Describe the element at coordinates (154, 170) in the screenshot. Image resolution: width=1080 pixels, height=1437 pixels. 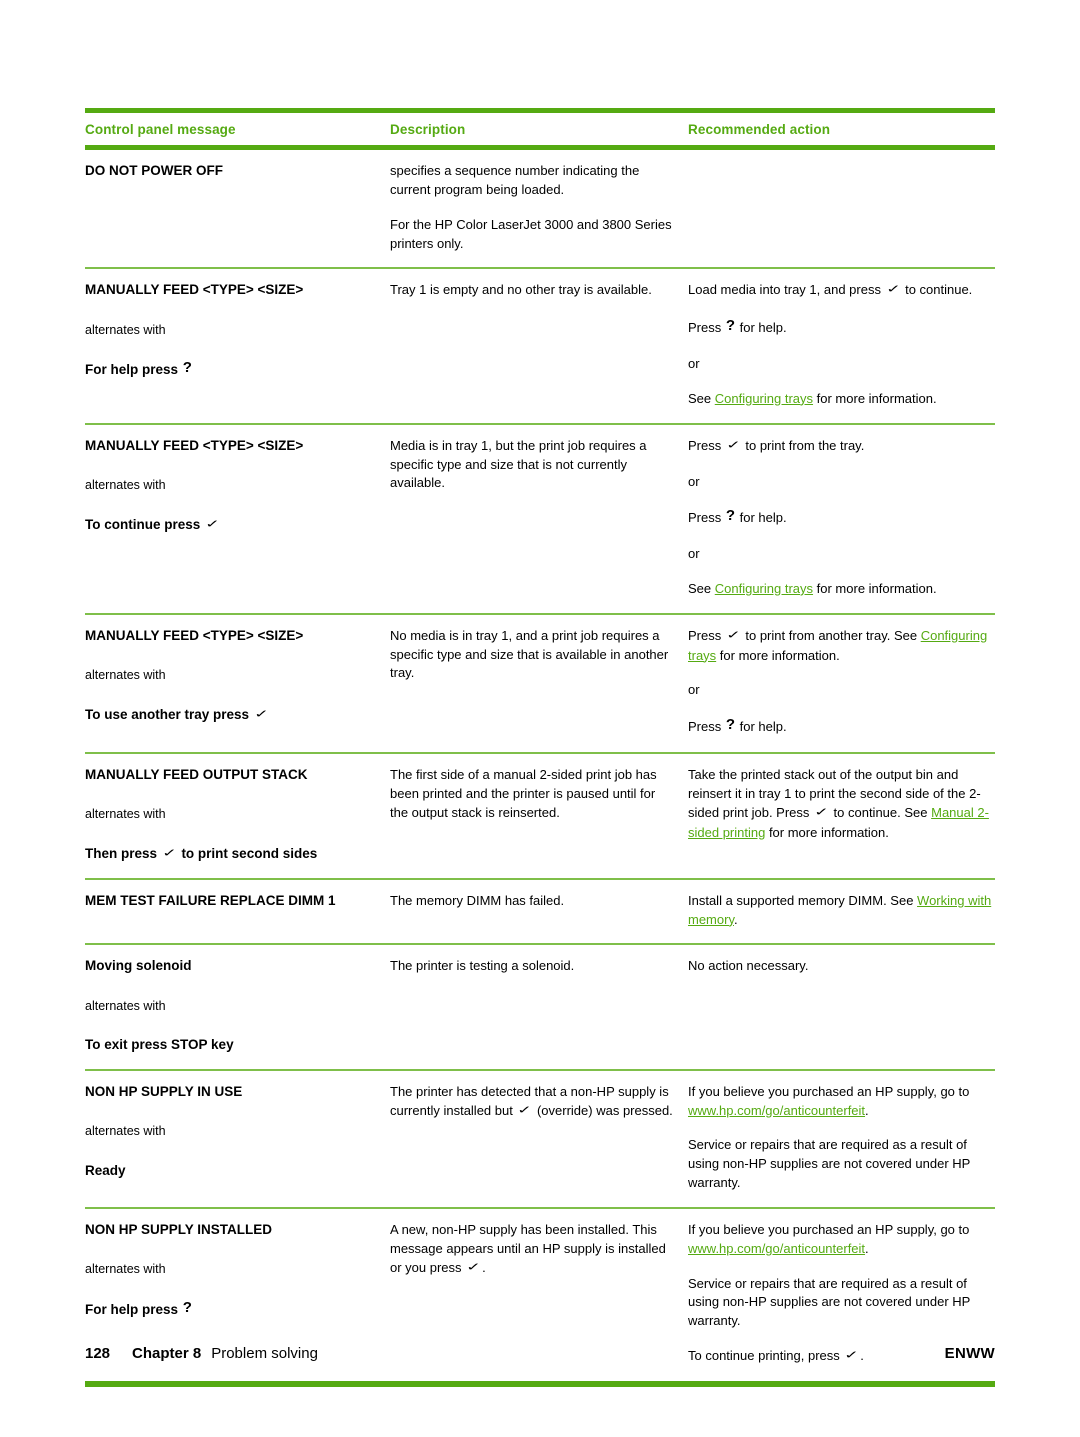
I see `control-panel-message: DO NOT POWER OFF` at that location.